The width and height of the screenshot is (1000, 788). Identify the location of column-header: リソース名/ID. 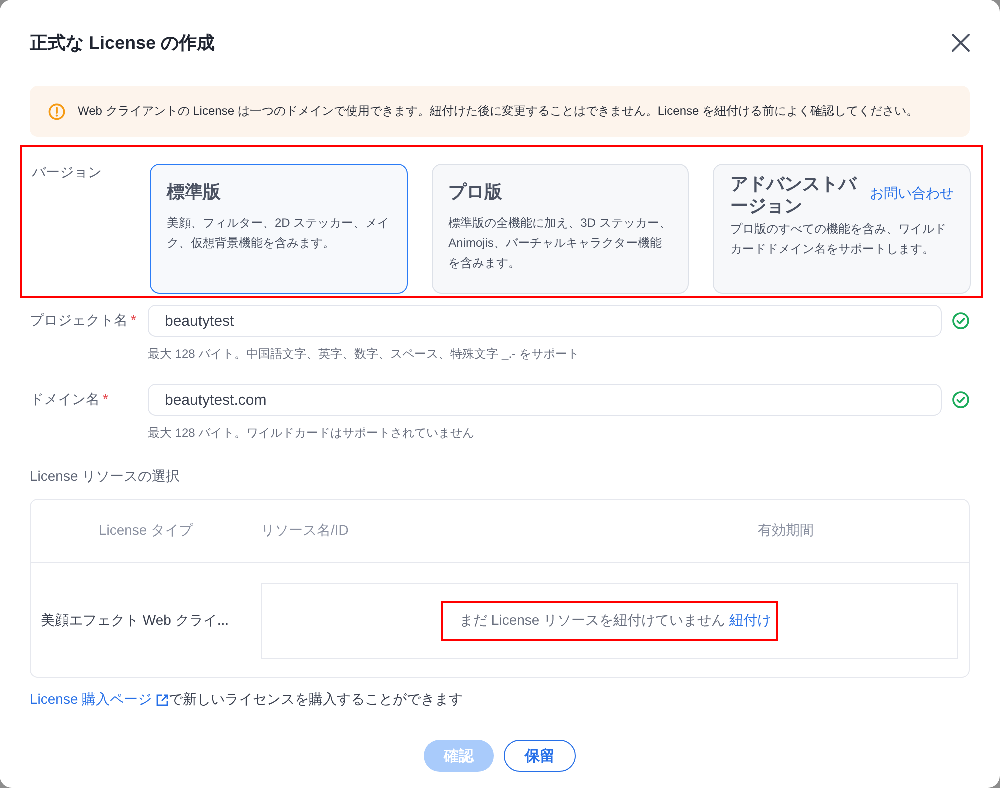
(305, 531).